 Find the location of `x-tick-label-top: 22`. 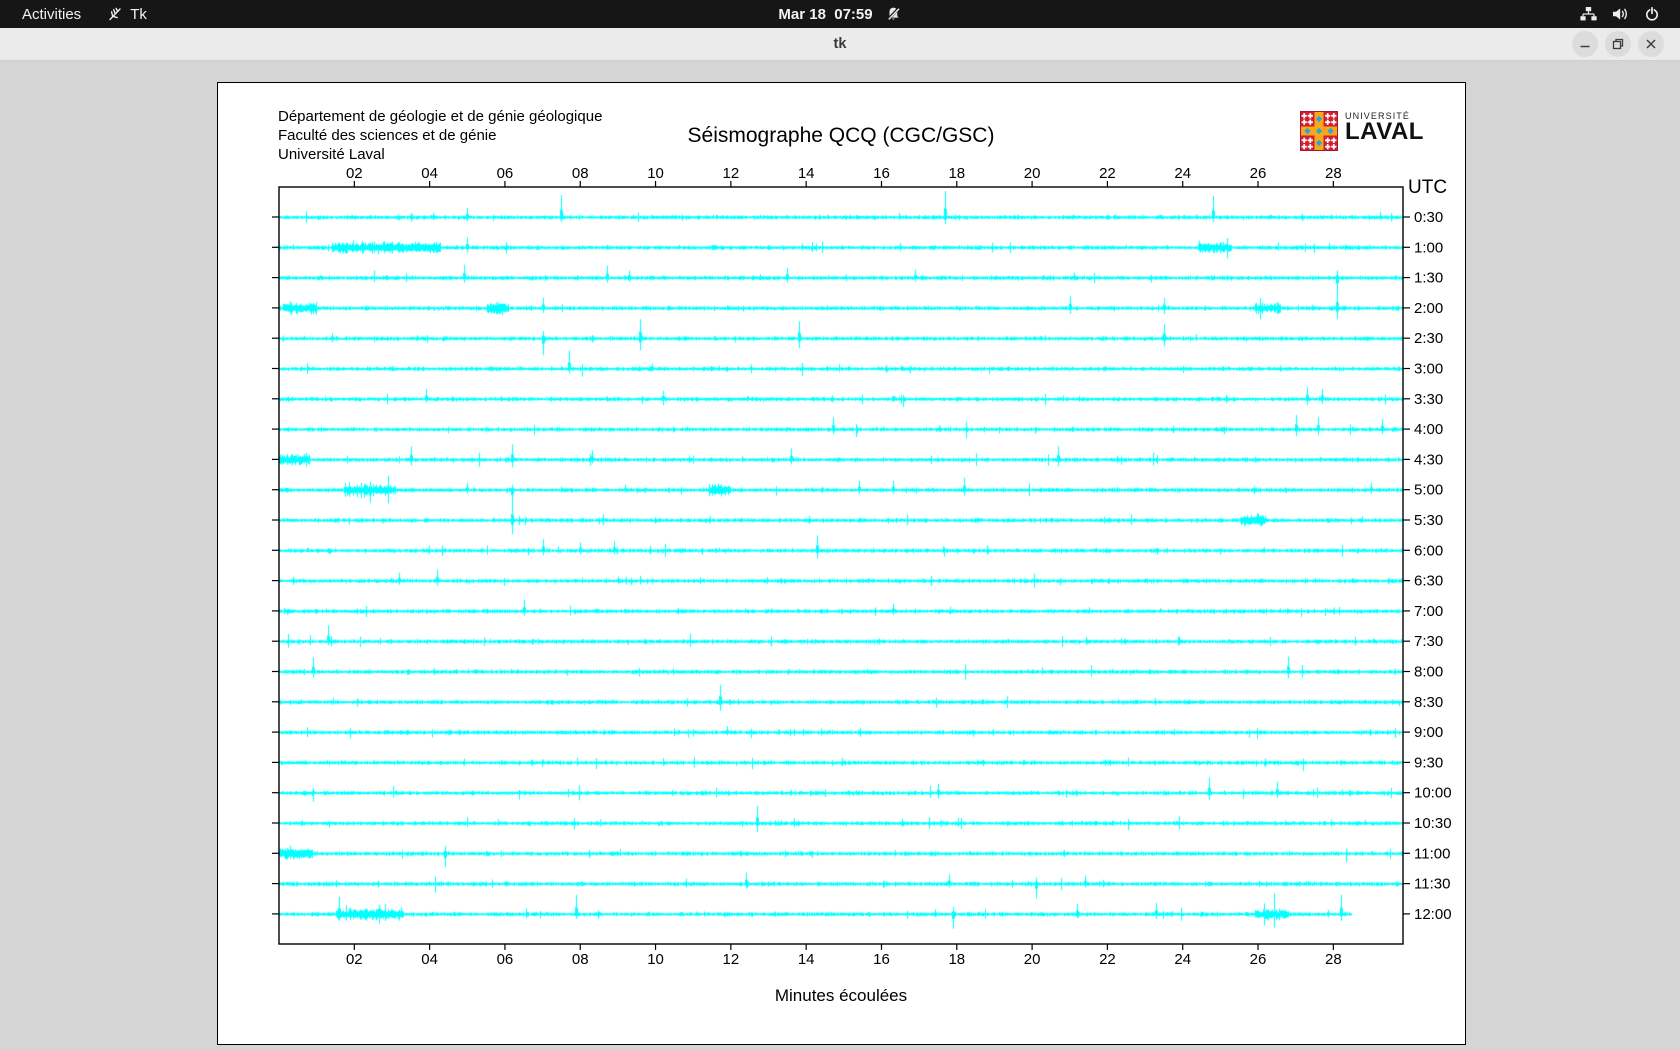

x-tick-label-top: 22 is located at coordinates (1107, 173).